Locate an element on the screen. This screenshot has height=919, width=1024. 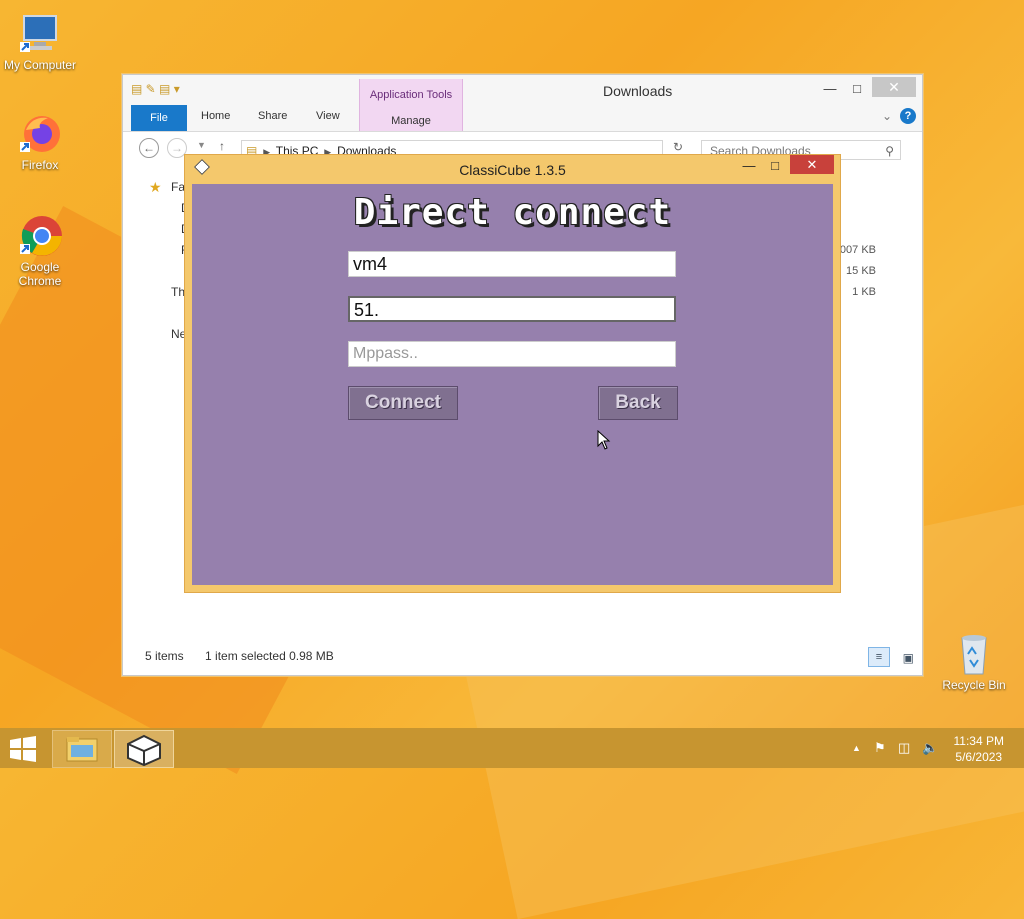
status-selection: 1 item selected 0.98 MB is located at coordinates (269, 656).